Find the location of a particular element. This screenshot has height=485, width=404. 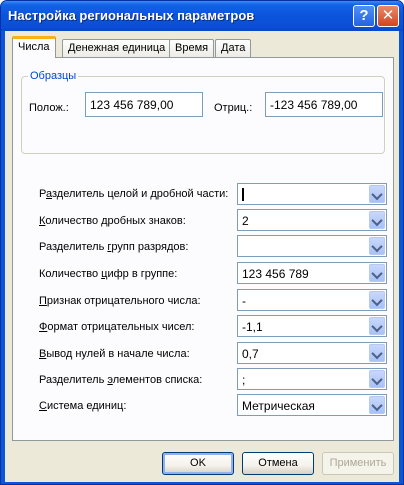

tab-label: Дата is located at coordinates (233, 48).